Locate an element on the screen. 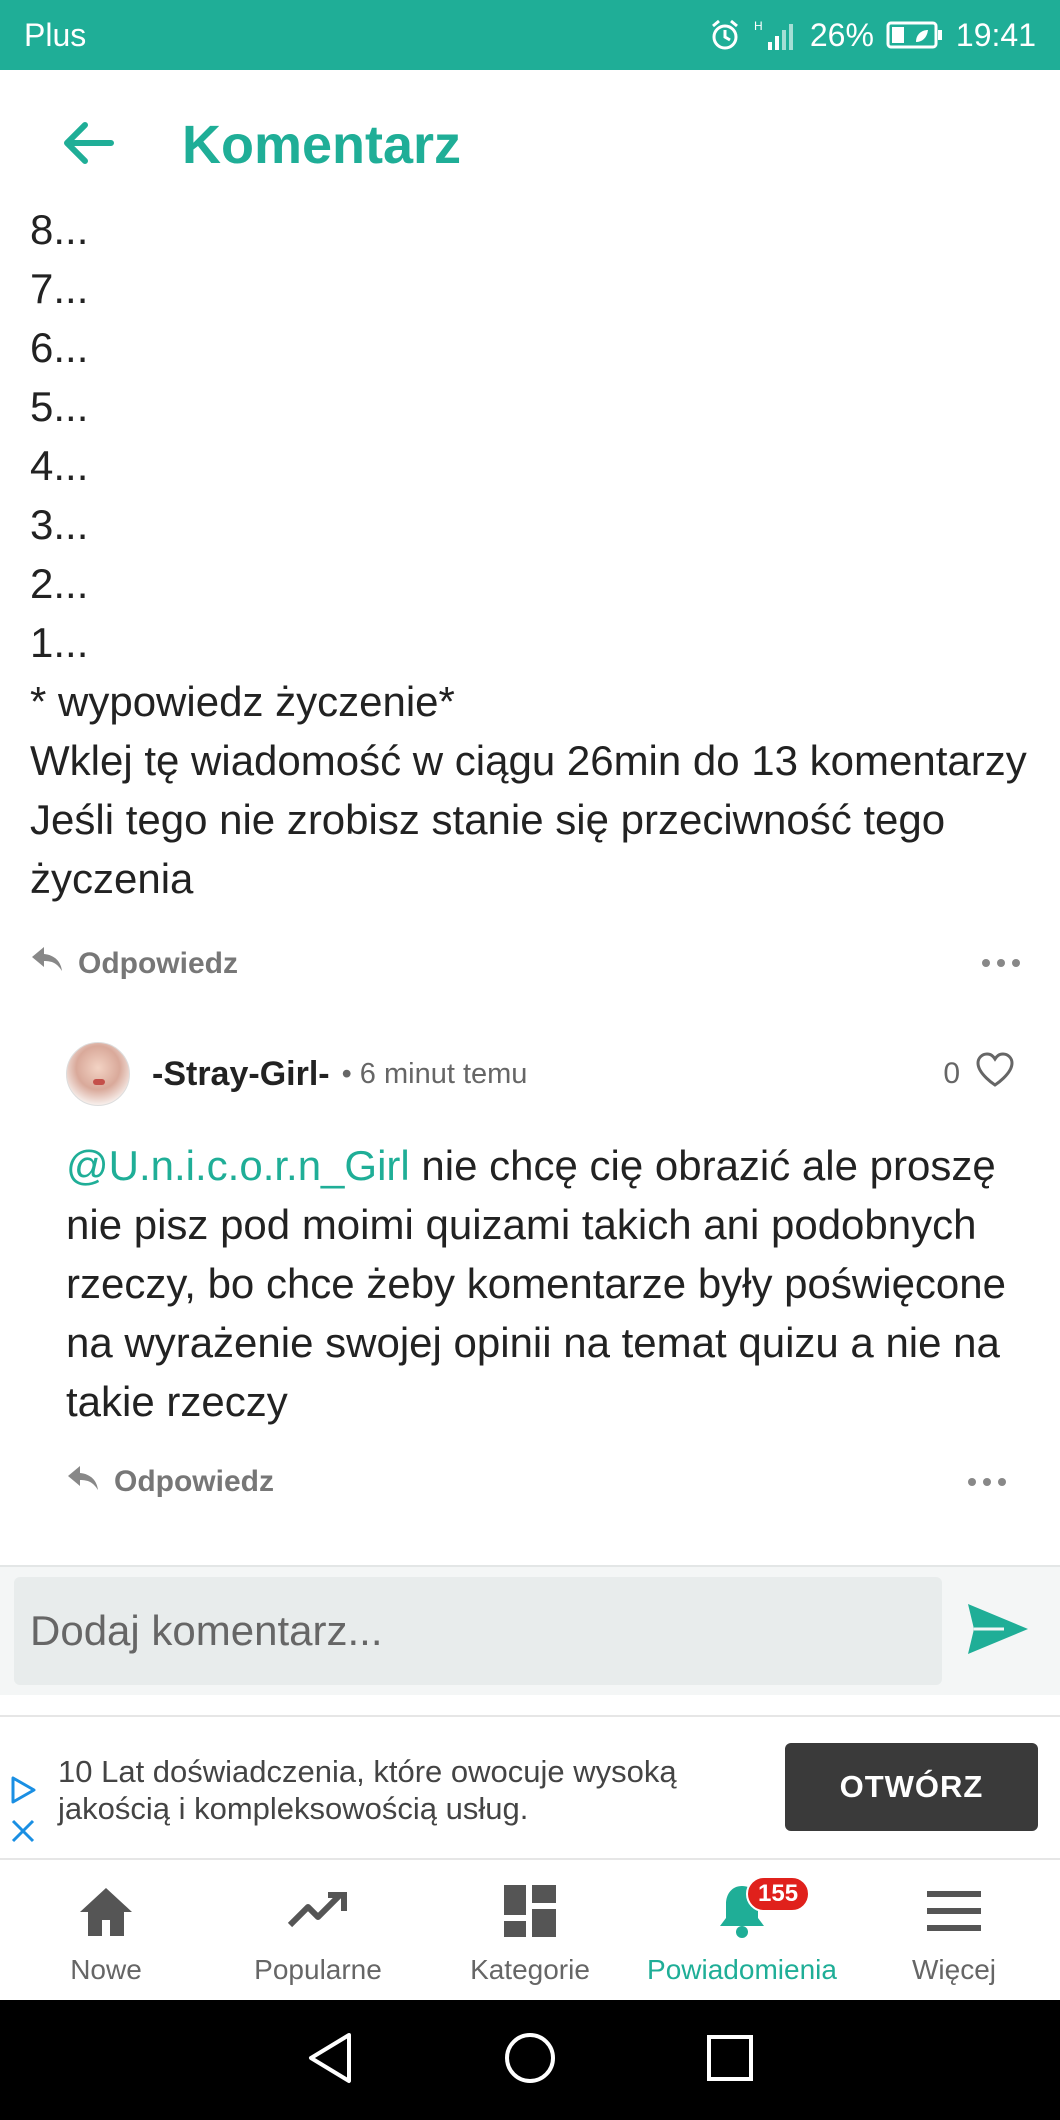 Image resolution: width=1060 pixels, height=2120 pixels. back-button is located at coordinates (87, 145).